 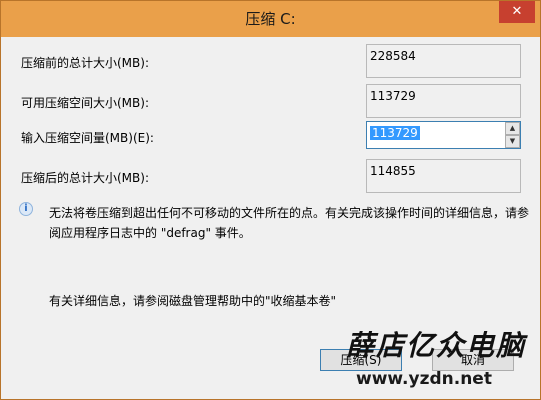 I want to click on available-label: 可用压缩空间大小(MB):, so click(x=85, y=103).